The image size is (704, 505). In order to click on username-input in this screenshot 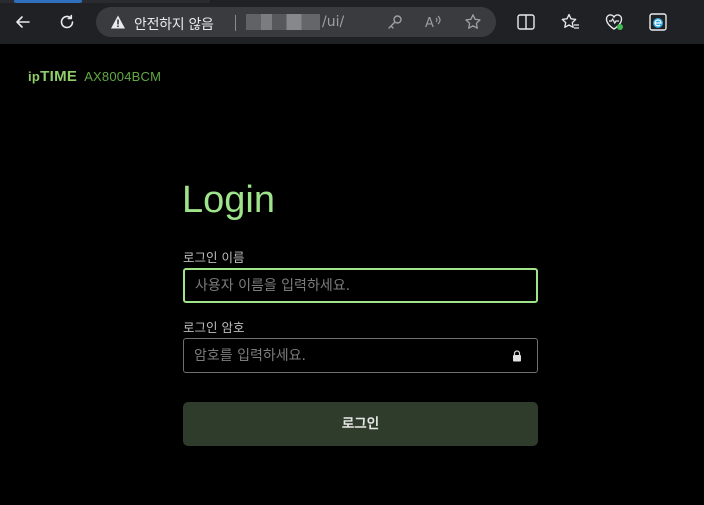, I will do `click(360, 285)`.